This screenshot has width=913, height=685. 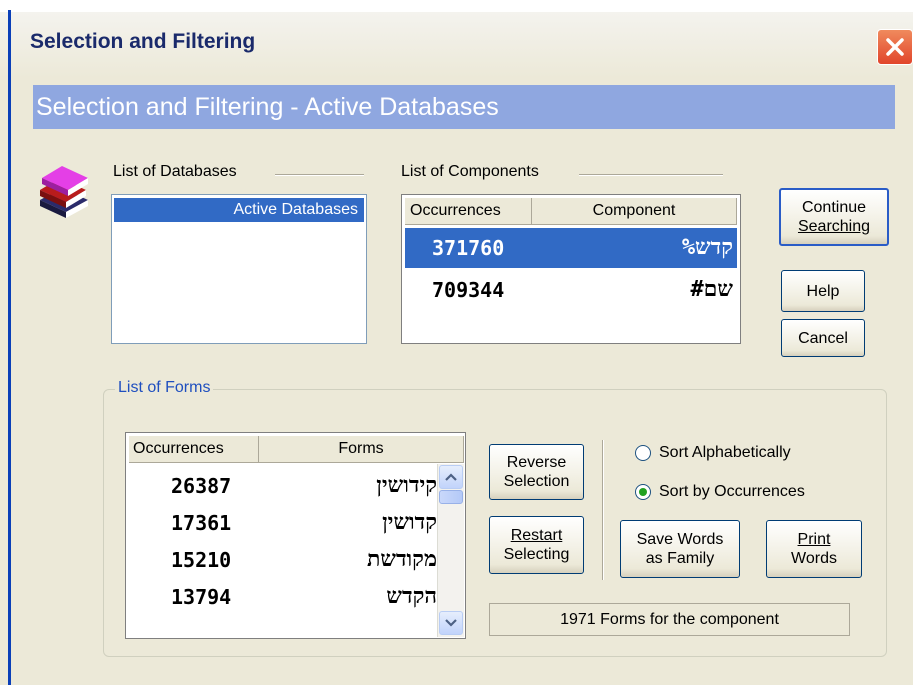 What do you see at coordinates (814, 549) in the screenshot?
I see `print-words-button: Print Words` at bounding box center [814, 549].